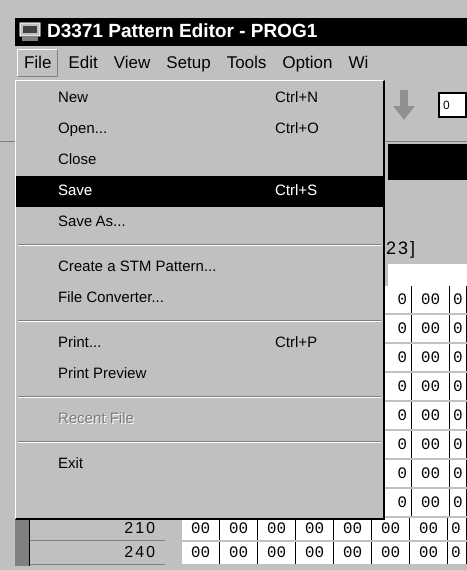  I want to click on menu-bar-item: View, so click(132, 63).